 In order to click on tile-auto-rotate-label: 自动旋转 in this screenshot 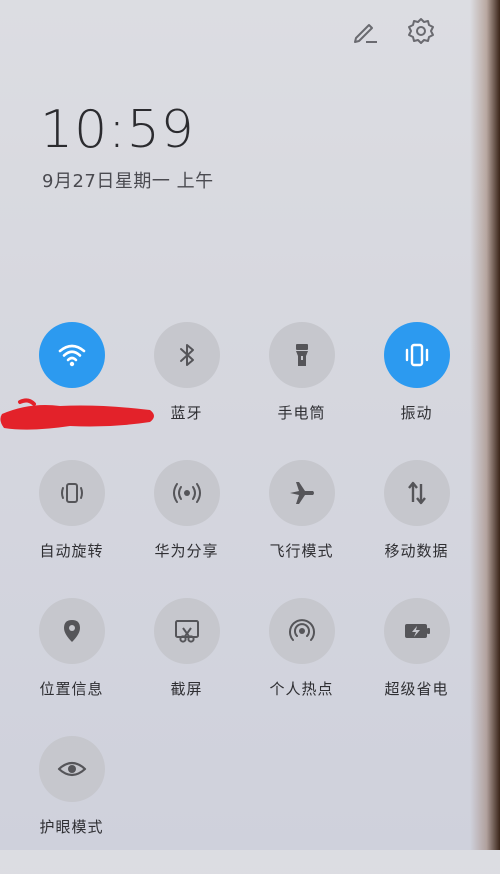, I will do `click(71, 551)`.